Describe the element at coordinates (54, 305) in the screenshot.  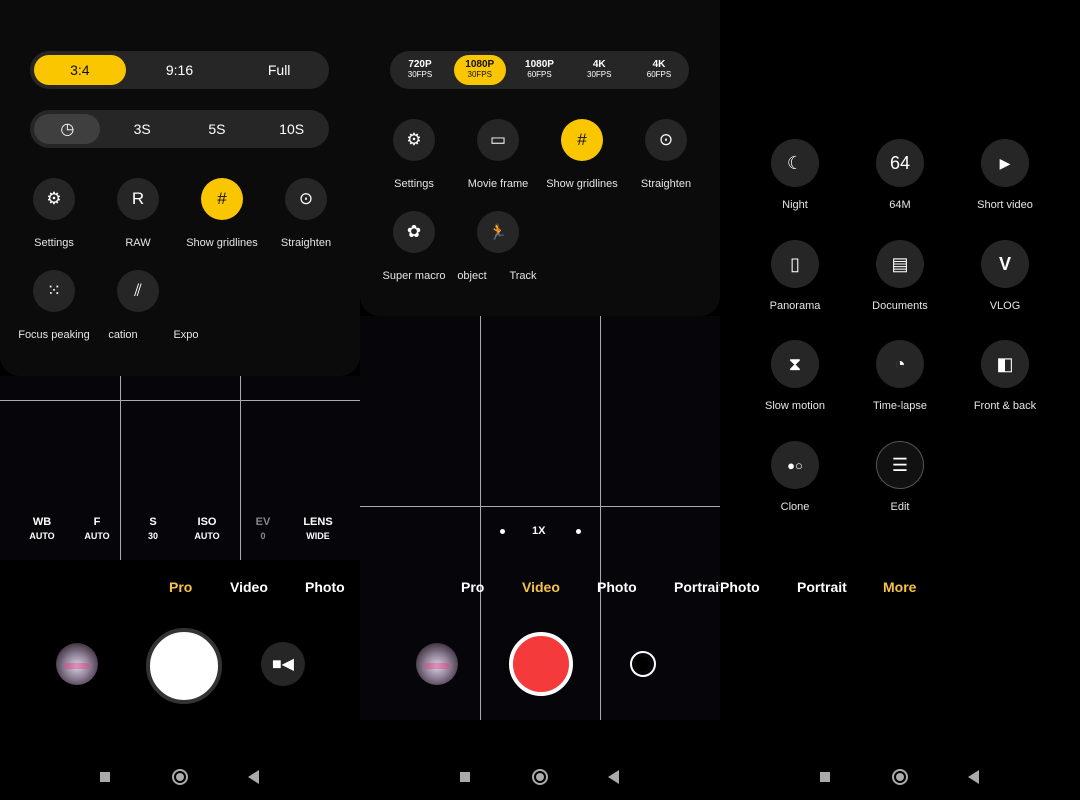
I see `focus-peaking-button: ⁙ Focus peaking` at that location.